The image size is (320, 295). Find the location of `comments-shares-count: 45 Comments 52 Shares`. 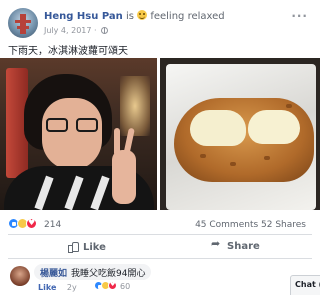

comments-shares-count: 45 Comments 52 Shares is located at coordinates (250, 225).